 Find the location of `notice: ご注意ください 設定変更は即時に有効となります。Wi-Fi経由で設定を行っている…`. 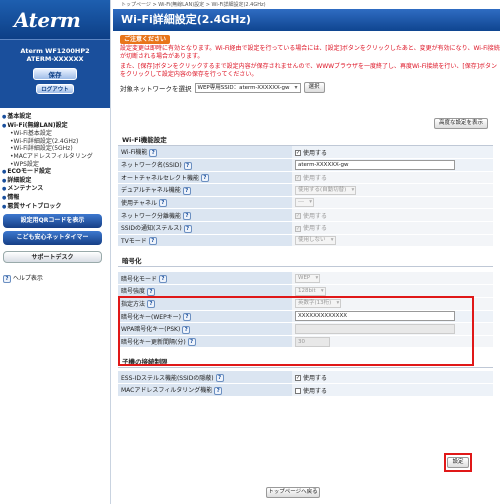

notice: ご注意ください 設定変更は即時に有効となります。Wi-Fi経由で設定を行っている… is located at coordinates (306, 54).